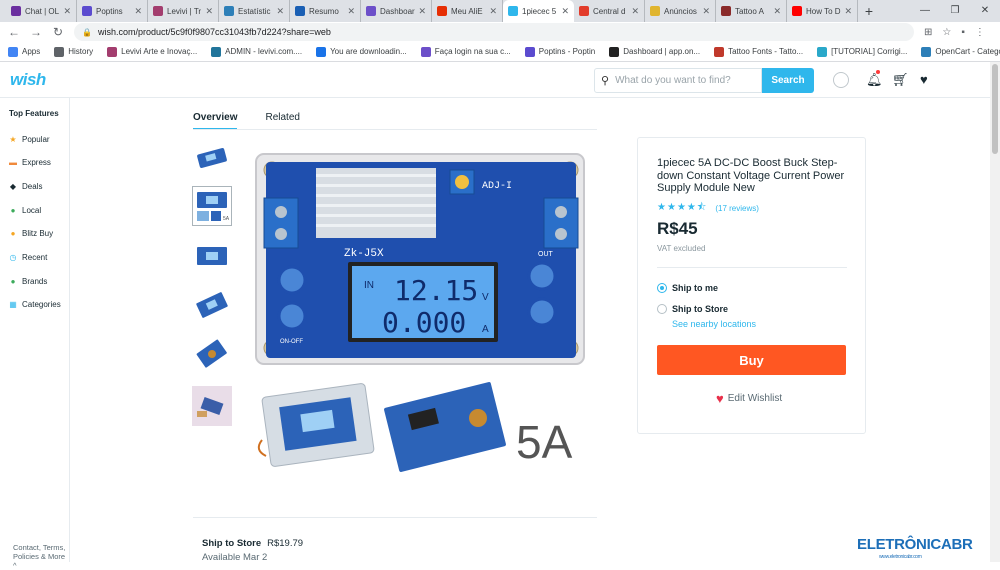  I want to click on scrollbar-thumb, so click(995, 109).